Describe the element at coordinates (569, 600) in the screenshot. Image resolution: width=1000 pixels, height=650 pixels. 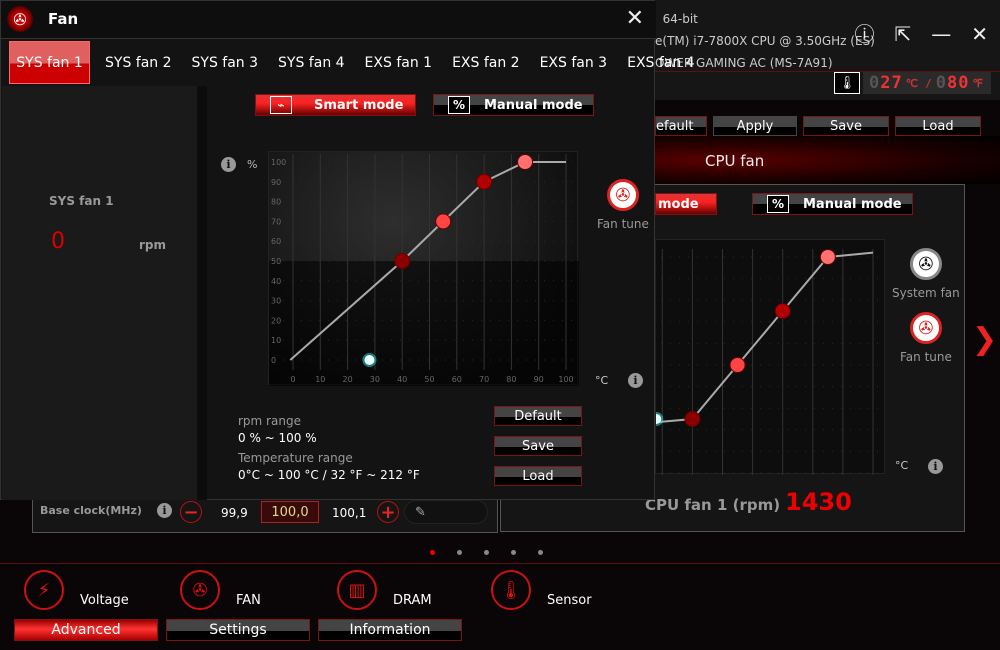
I see `nav-sensor-label: Sensor` at that location.